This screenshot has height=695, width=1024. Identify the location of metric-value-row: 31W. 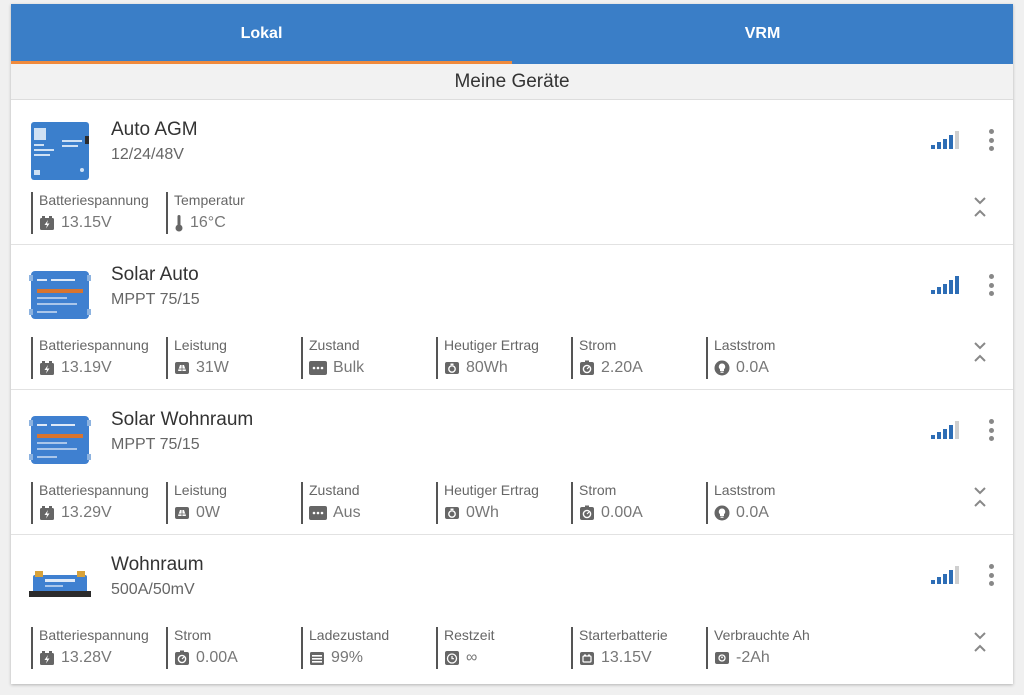
(201, 368).